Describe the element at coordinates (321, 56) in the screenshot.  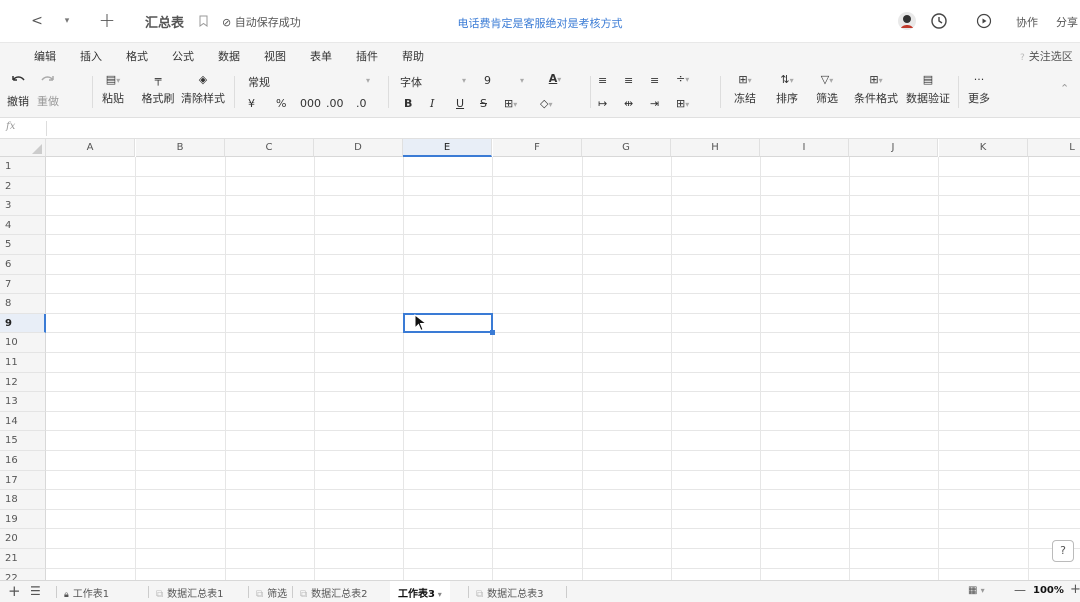
I see `menu-form: 表单` at that location.